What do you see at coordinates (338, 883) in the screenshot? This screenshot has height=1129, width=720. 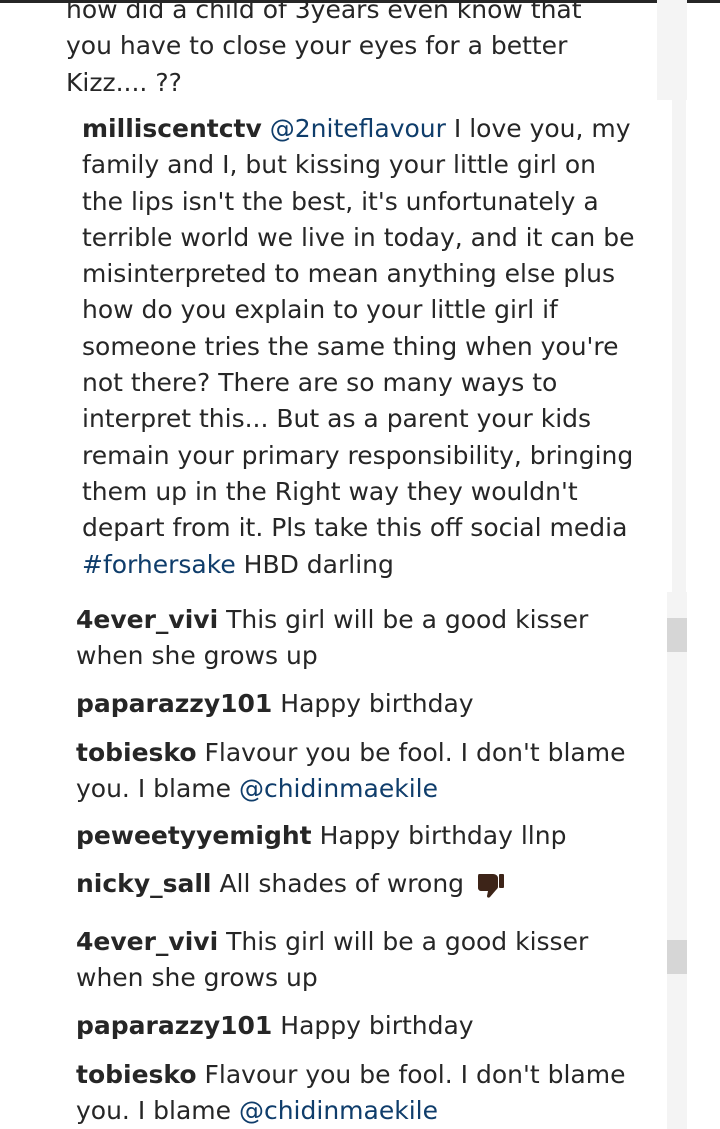 I see `comment-text: All shades of wrong` at bounding box center [338, 883].